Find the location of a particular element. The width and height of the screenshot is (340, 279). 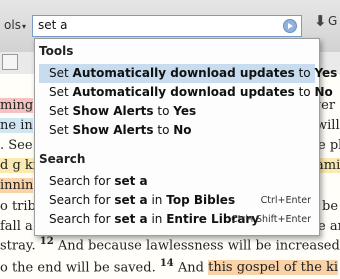

verse-number: 14 is located at coordinates (166, 263).